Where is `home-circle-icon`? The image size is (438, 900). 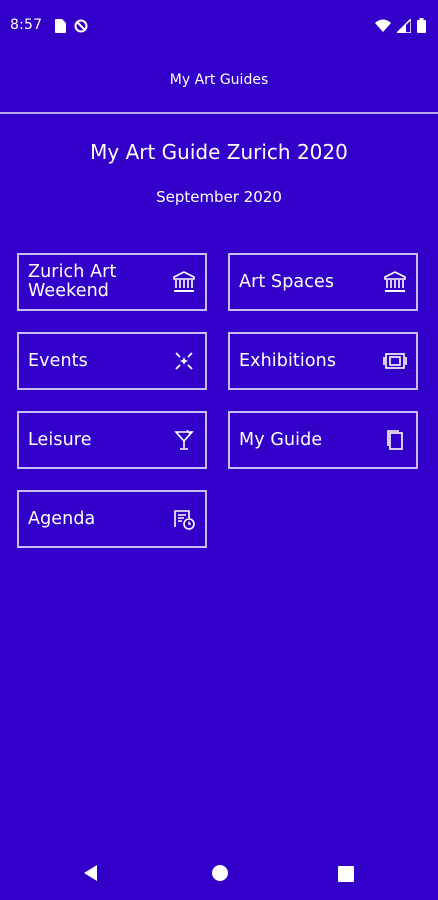 home-circle-icon is located at coordinates (220, 875).